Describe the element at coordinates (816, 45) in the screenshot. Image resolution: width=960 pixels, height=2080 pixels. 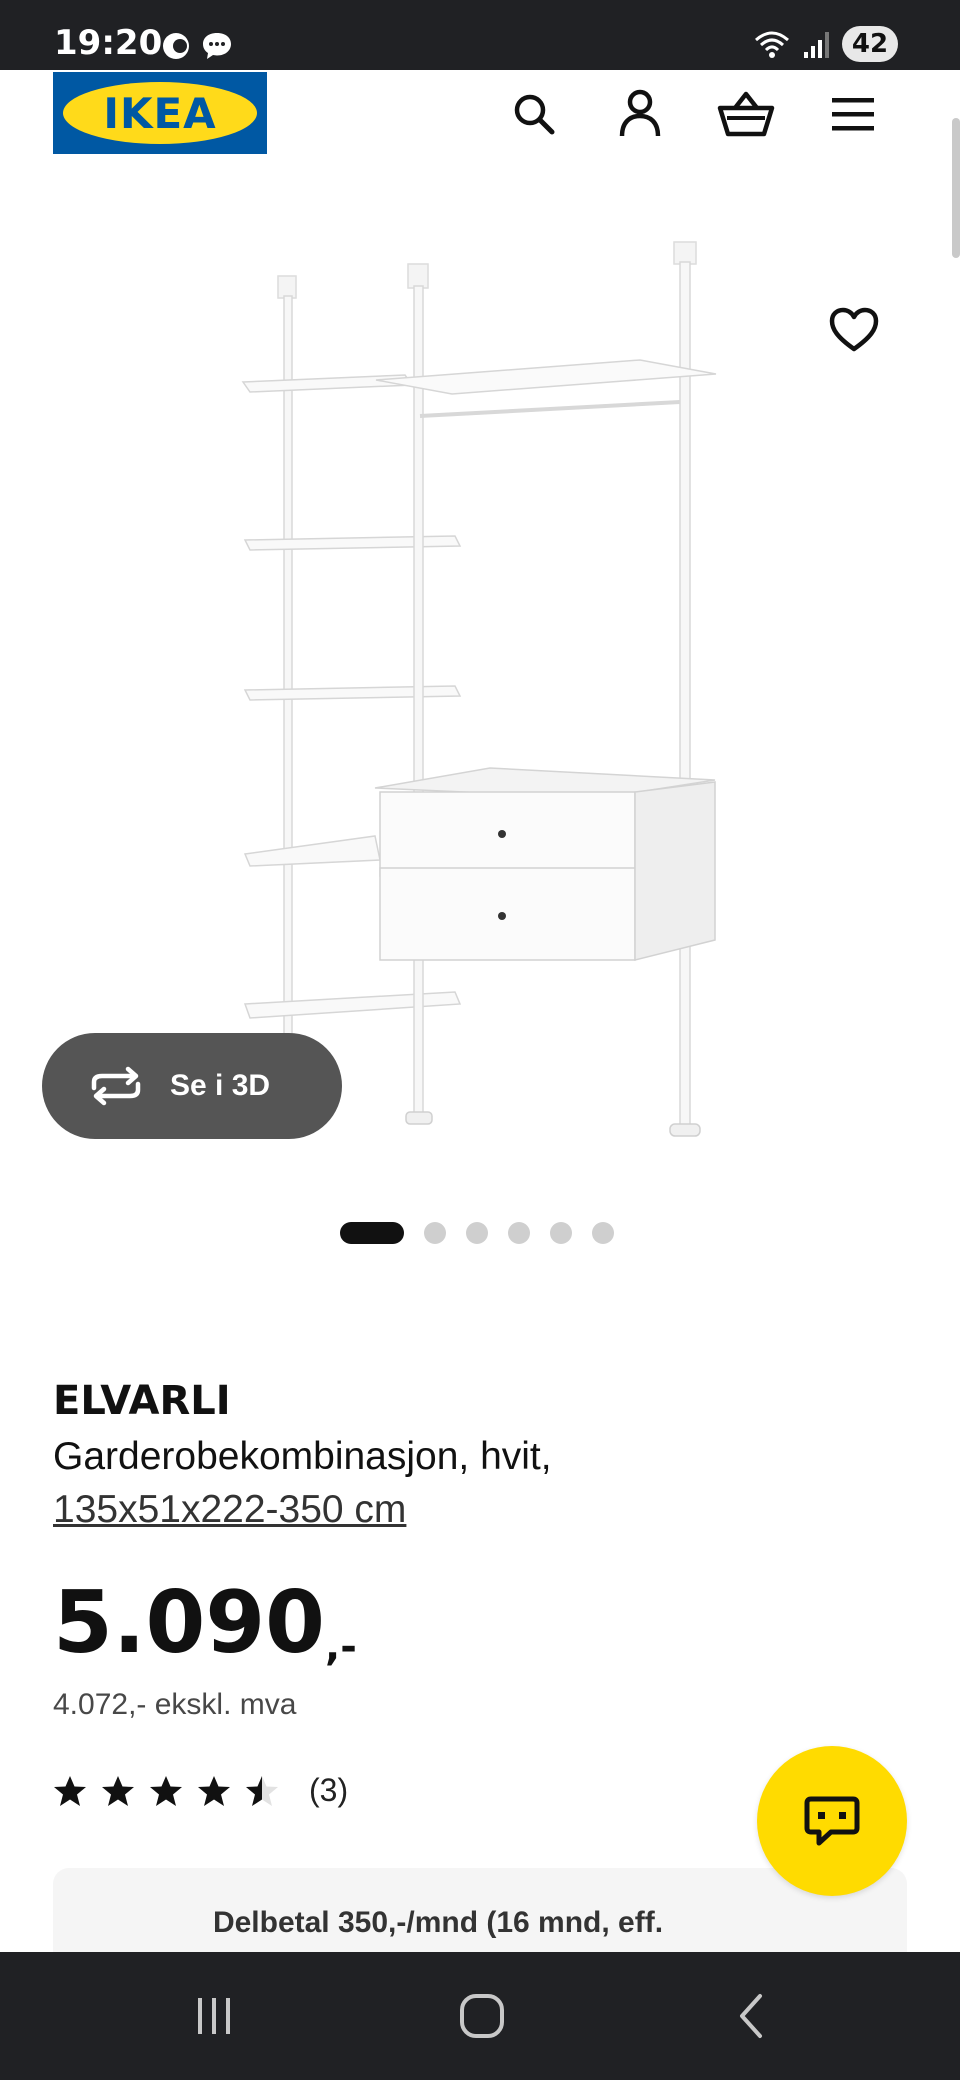
I see `signal-icon` at that location.